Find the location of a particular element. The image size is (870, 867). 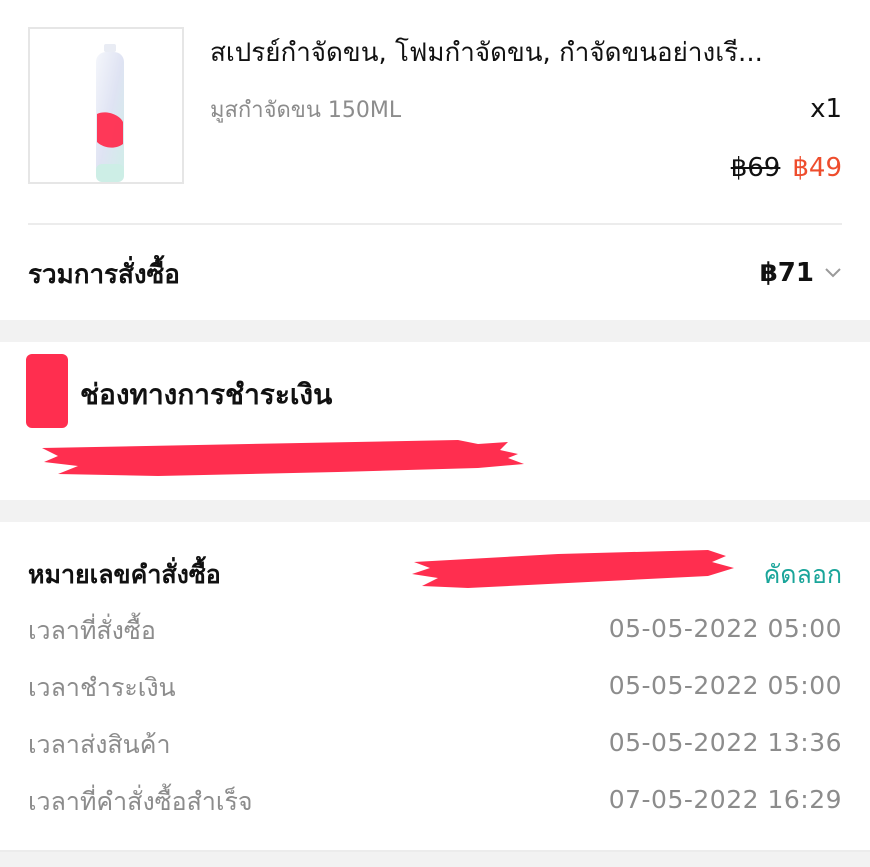

product-thumbnail is located at coordinates (106, 105).